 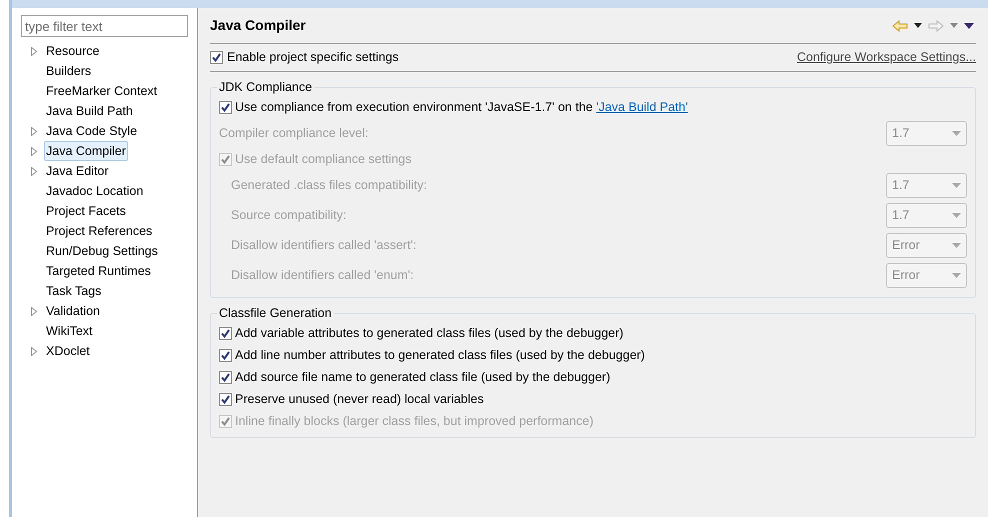 What do you see at coordinates (322, 275) in the screenshot?
I see `field-label: Disallow identifiers called 'enum':` at bounding box center [322, 275].